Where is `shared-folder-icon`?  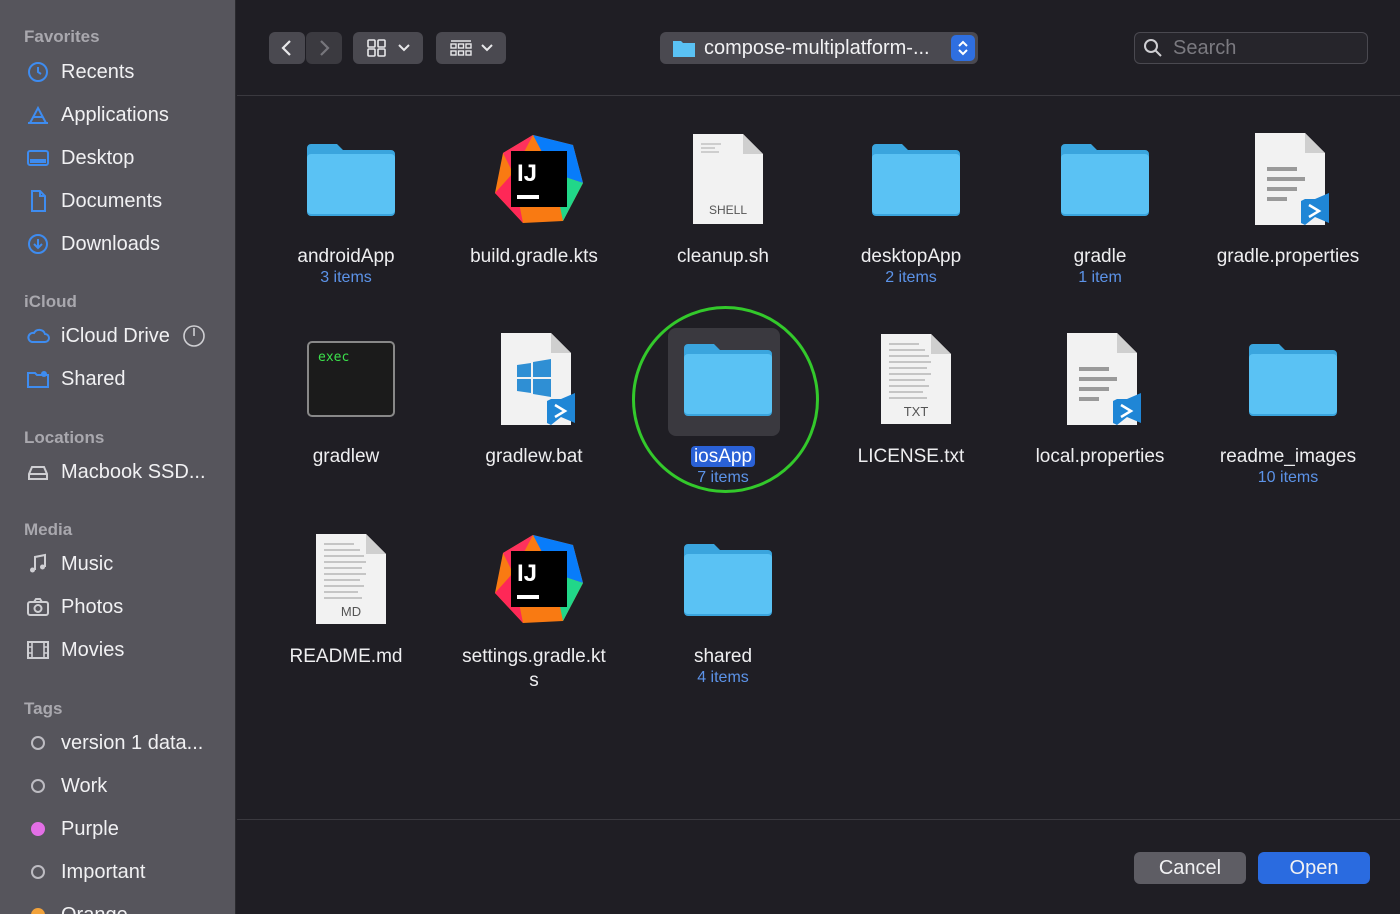 shared-folder-icon is located at coordinates (38, 379).